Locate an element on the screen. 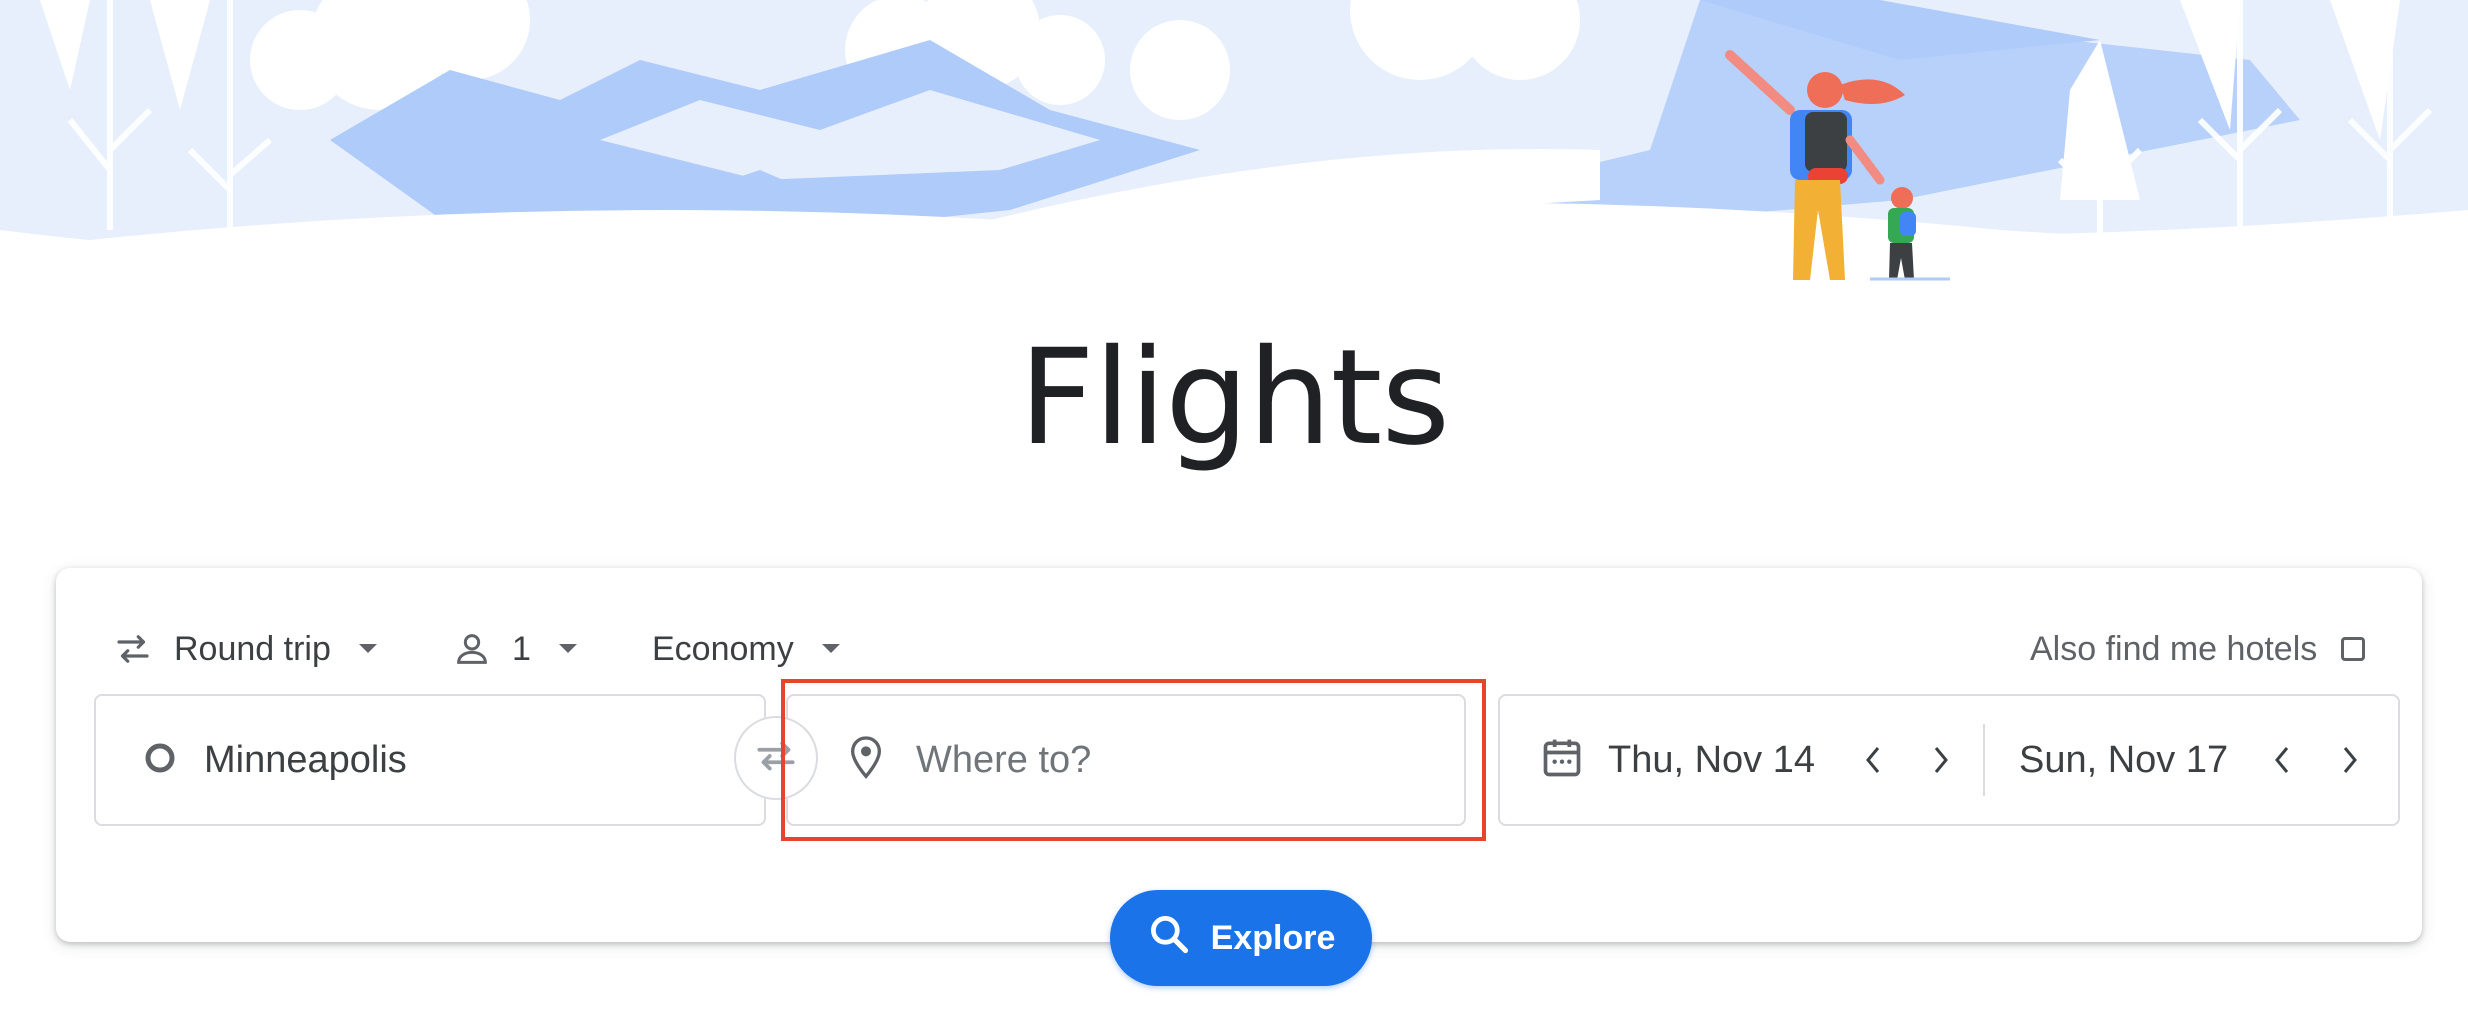  destination-input: Where to? is located at coordinates (1126, 760).